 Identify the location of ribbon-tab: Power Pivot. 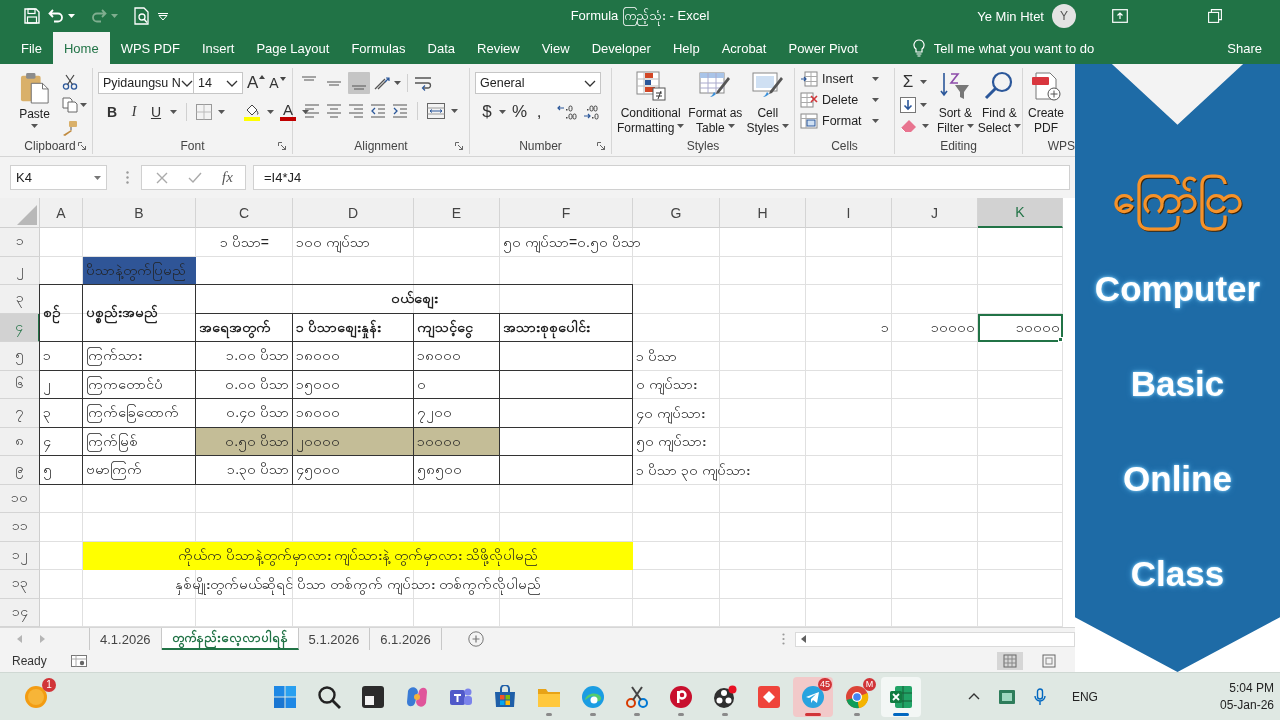
(823, 48).